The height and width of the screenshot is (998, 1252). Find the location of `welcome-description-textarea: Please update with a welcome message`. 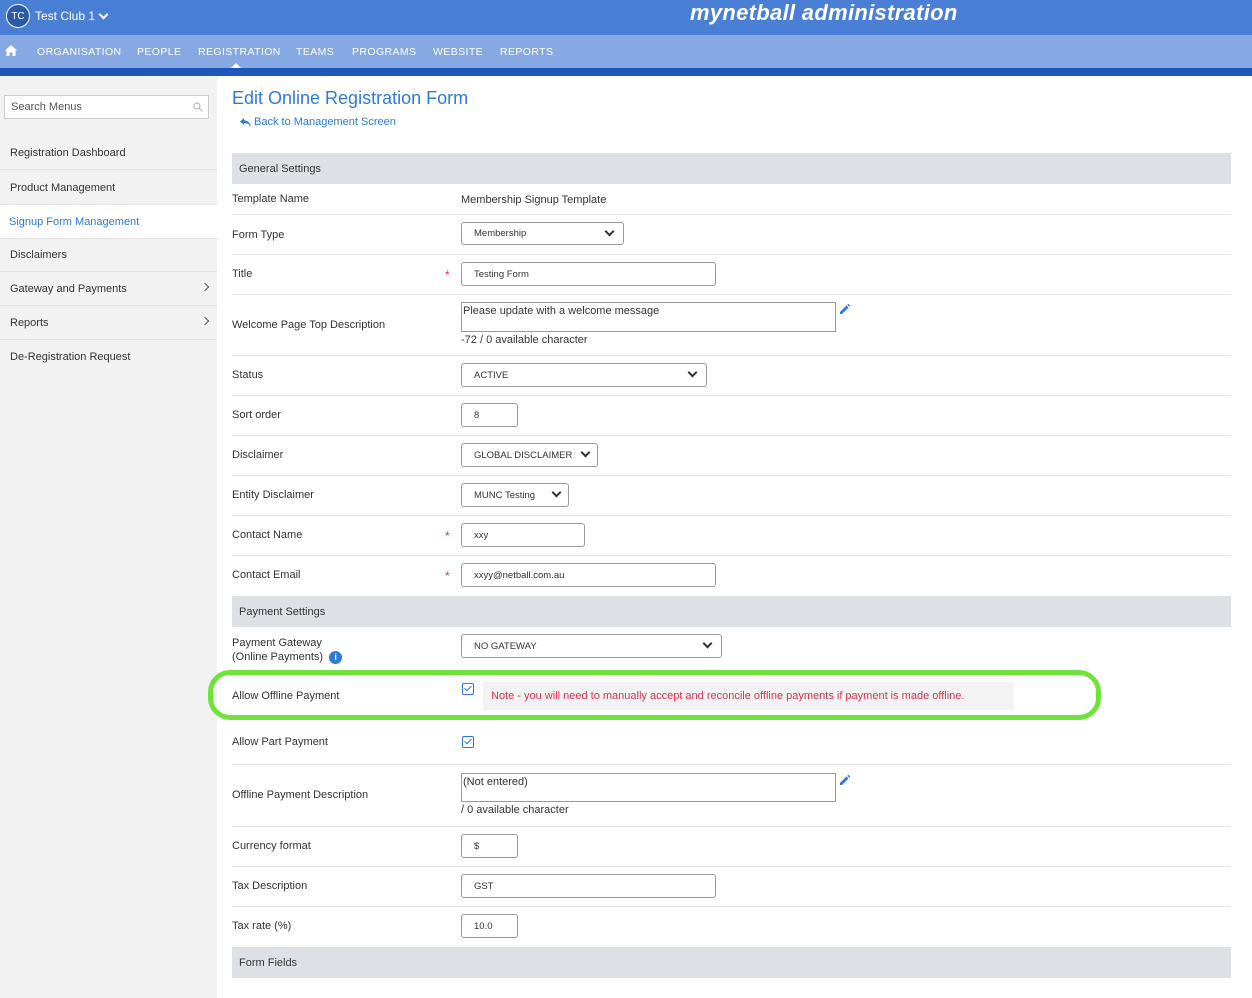

welcome-description-textarea: Please update with a welcome message is located at coordinates (648, 317).